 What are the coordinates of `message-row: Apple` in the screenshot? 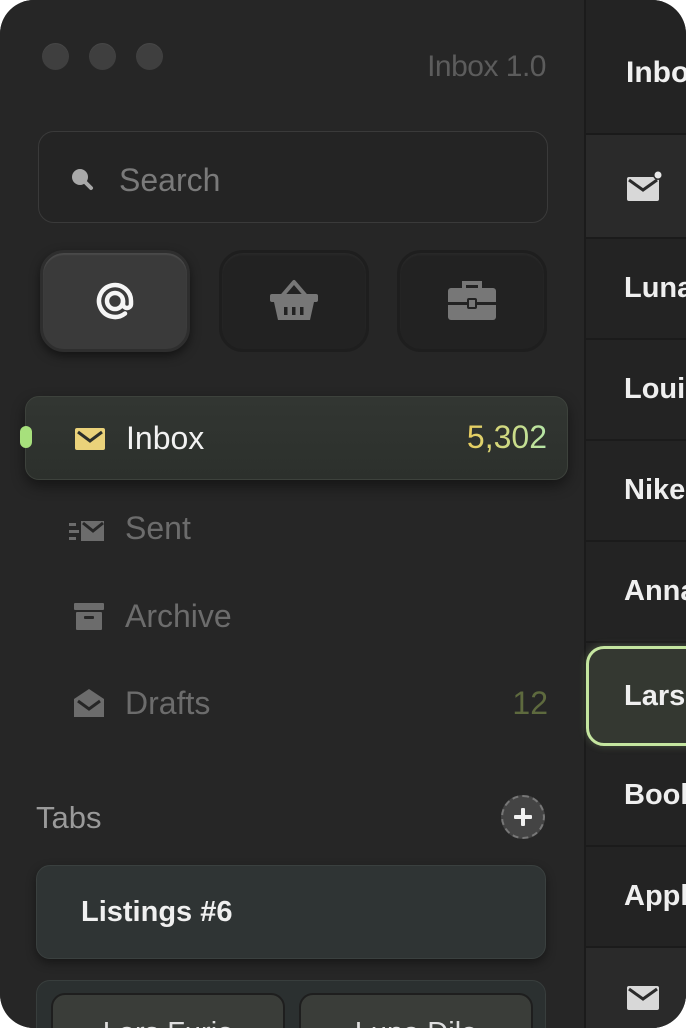 It's located at (636, 897).